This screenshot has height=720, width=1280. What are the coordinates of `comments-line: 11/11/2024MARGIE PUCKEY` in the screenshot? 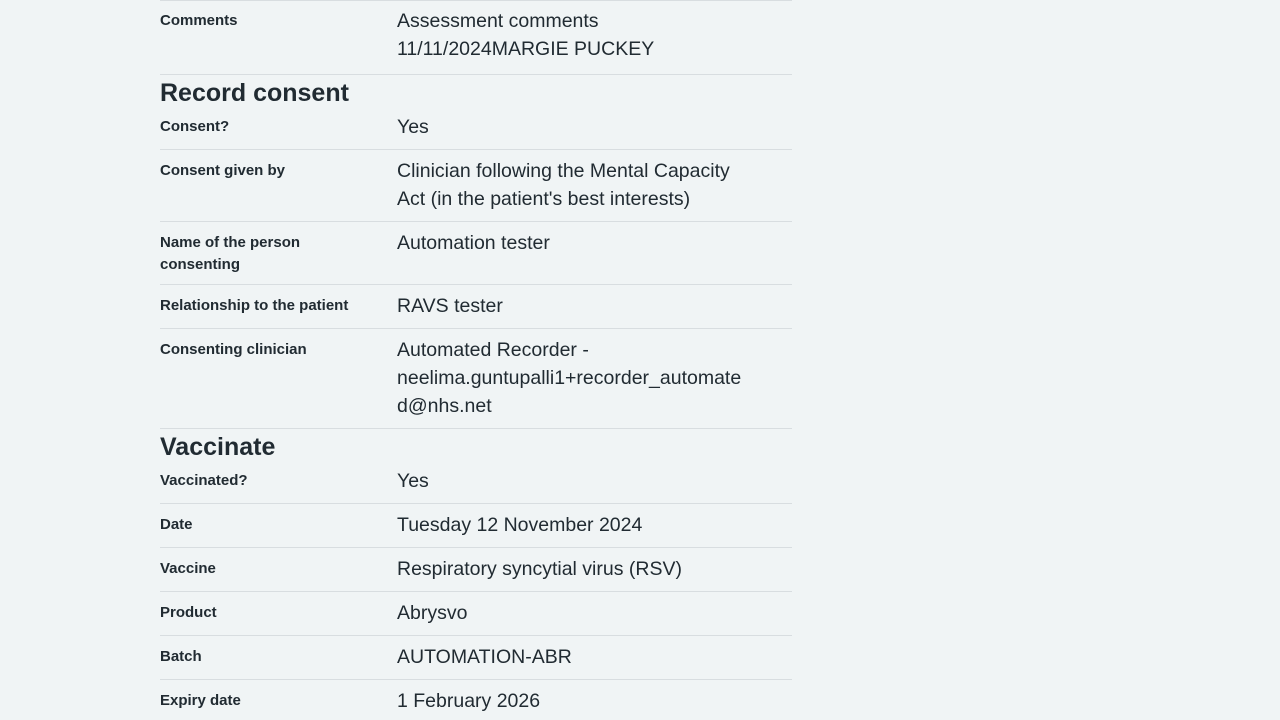 It's located at (526, 49).